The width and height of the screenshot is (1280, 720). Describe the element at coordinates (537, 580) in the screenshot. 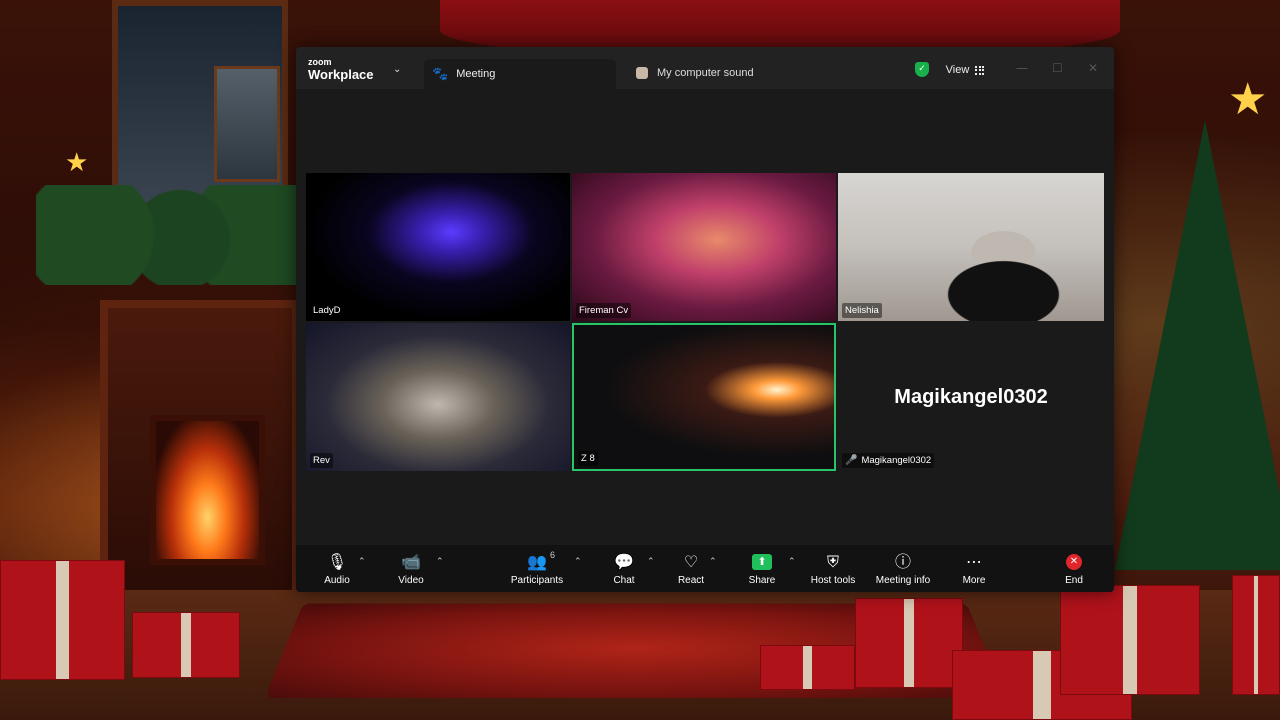

I see `participants-label: Participants` at that location.